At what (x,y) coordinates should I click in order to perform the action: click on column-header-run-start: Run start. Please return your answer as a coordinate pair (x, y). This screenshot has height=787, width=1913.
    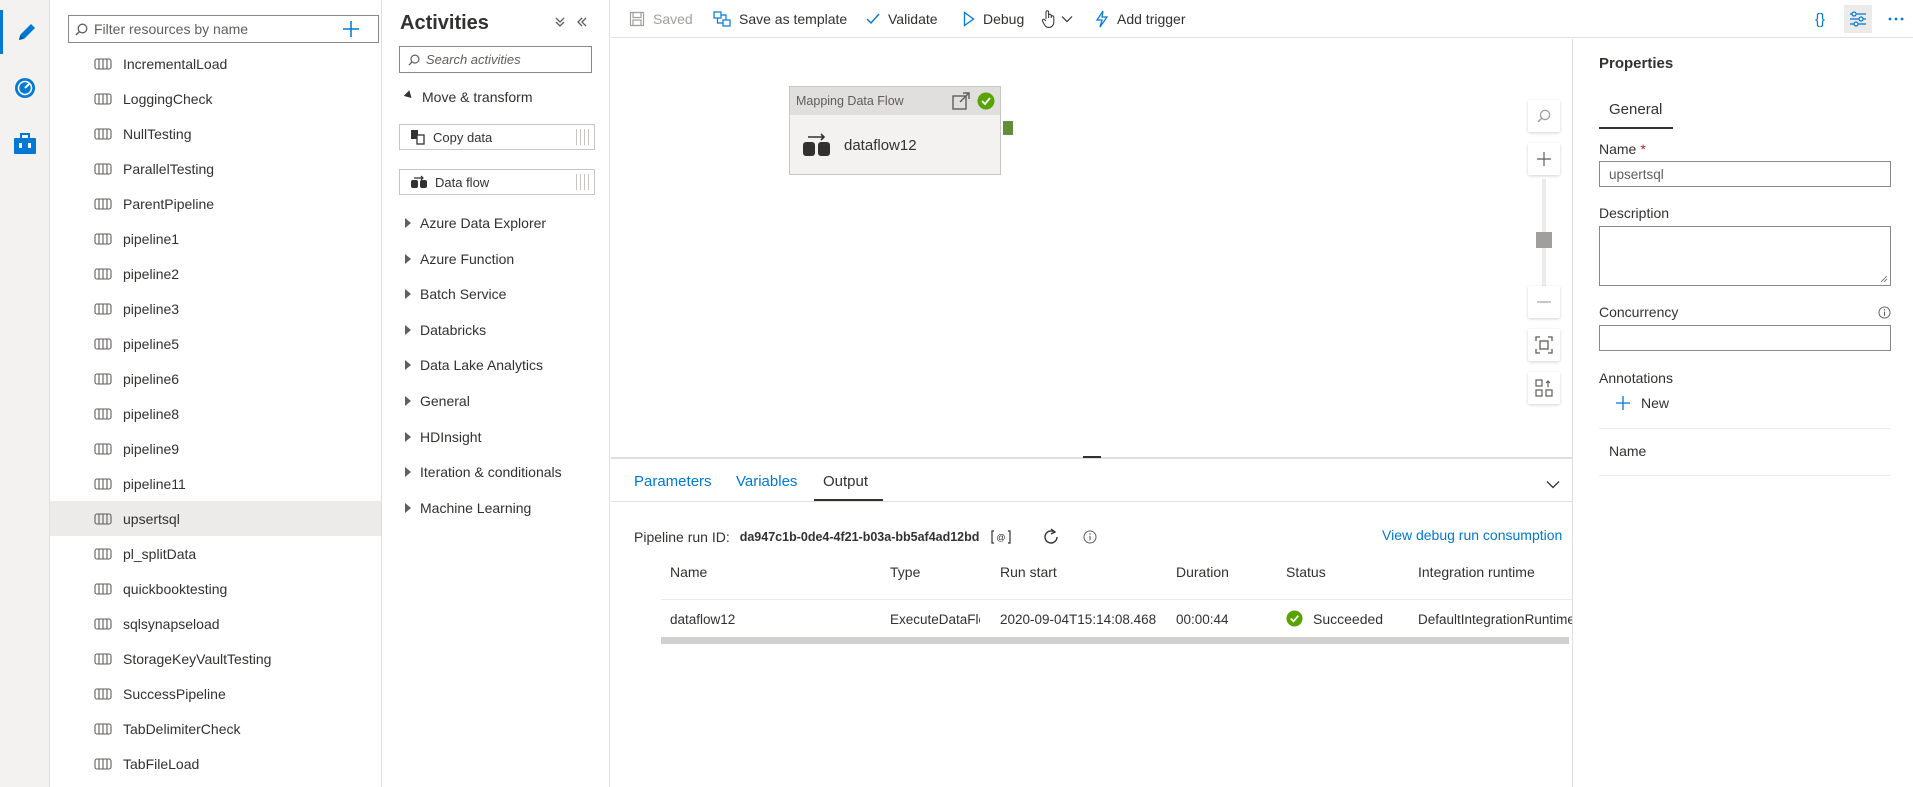
    Looking at the image, I should click on (1028, 572).